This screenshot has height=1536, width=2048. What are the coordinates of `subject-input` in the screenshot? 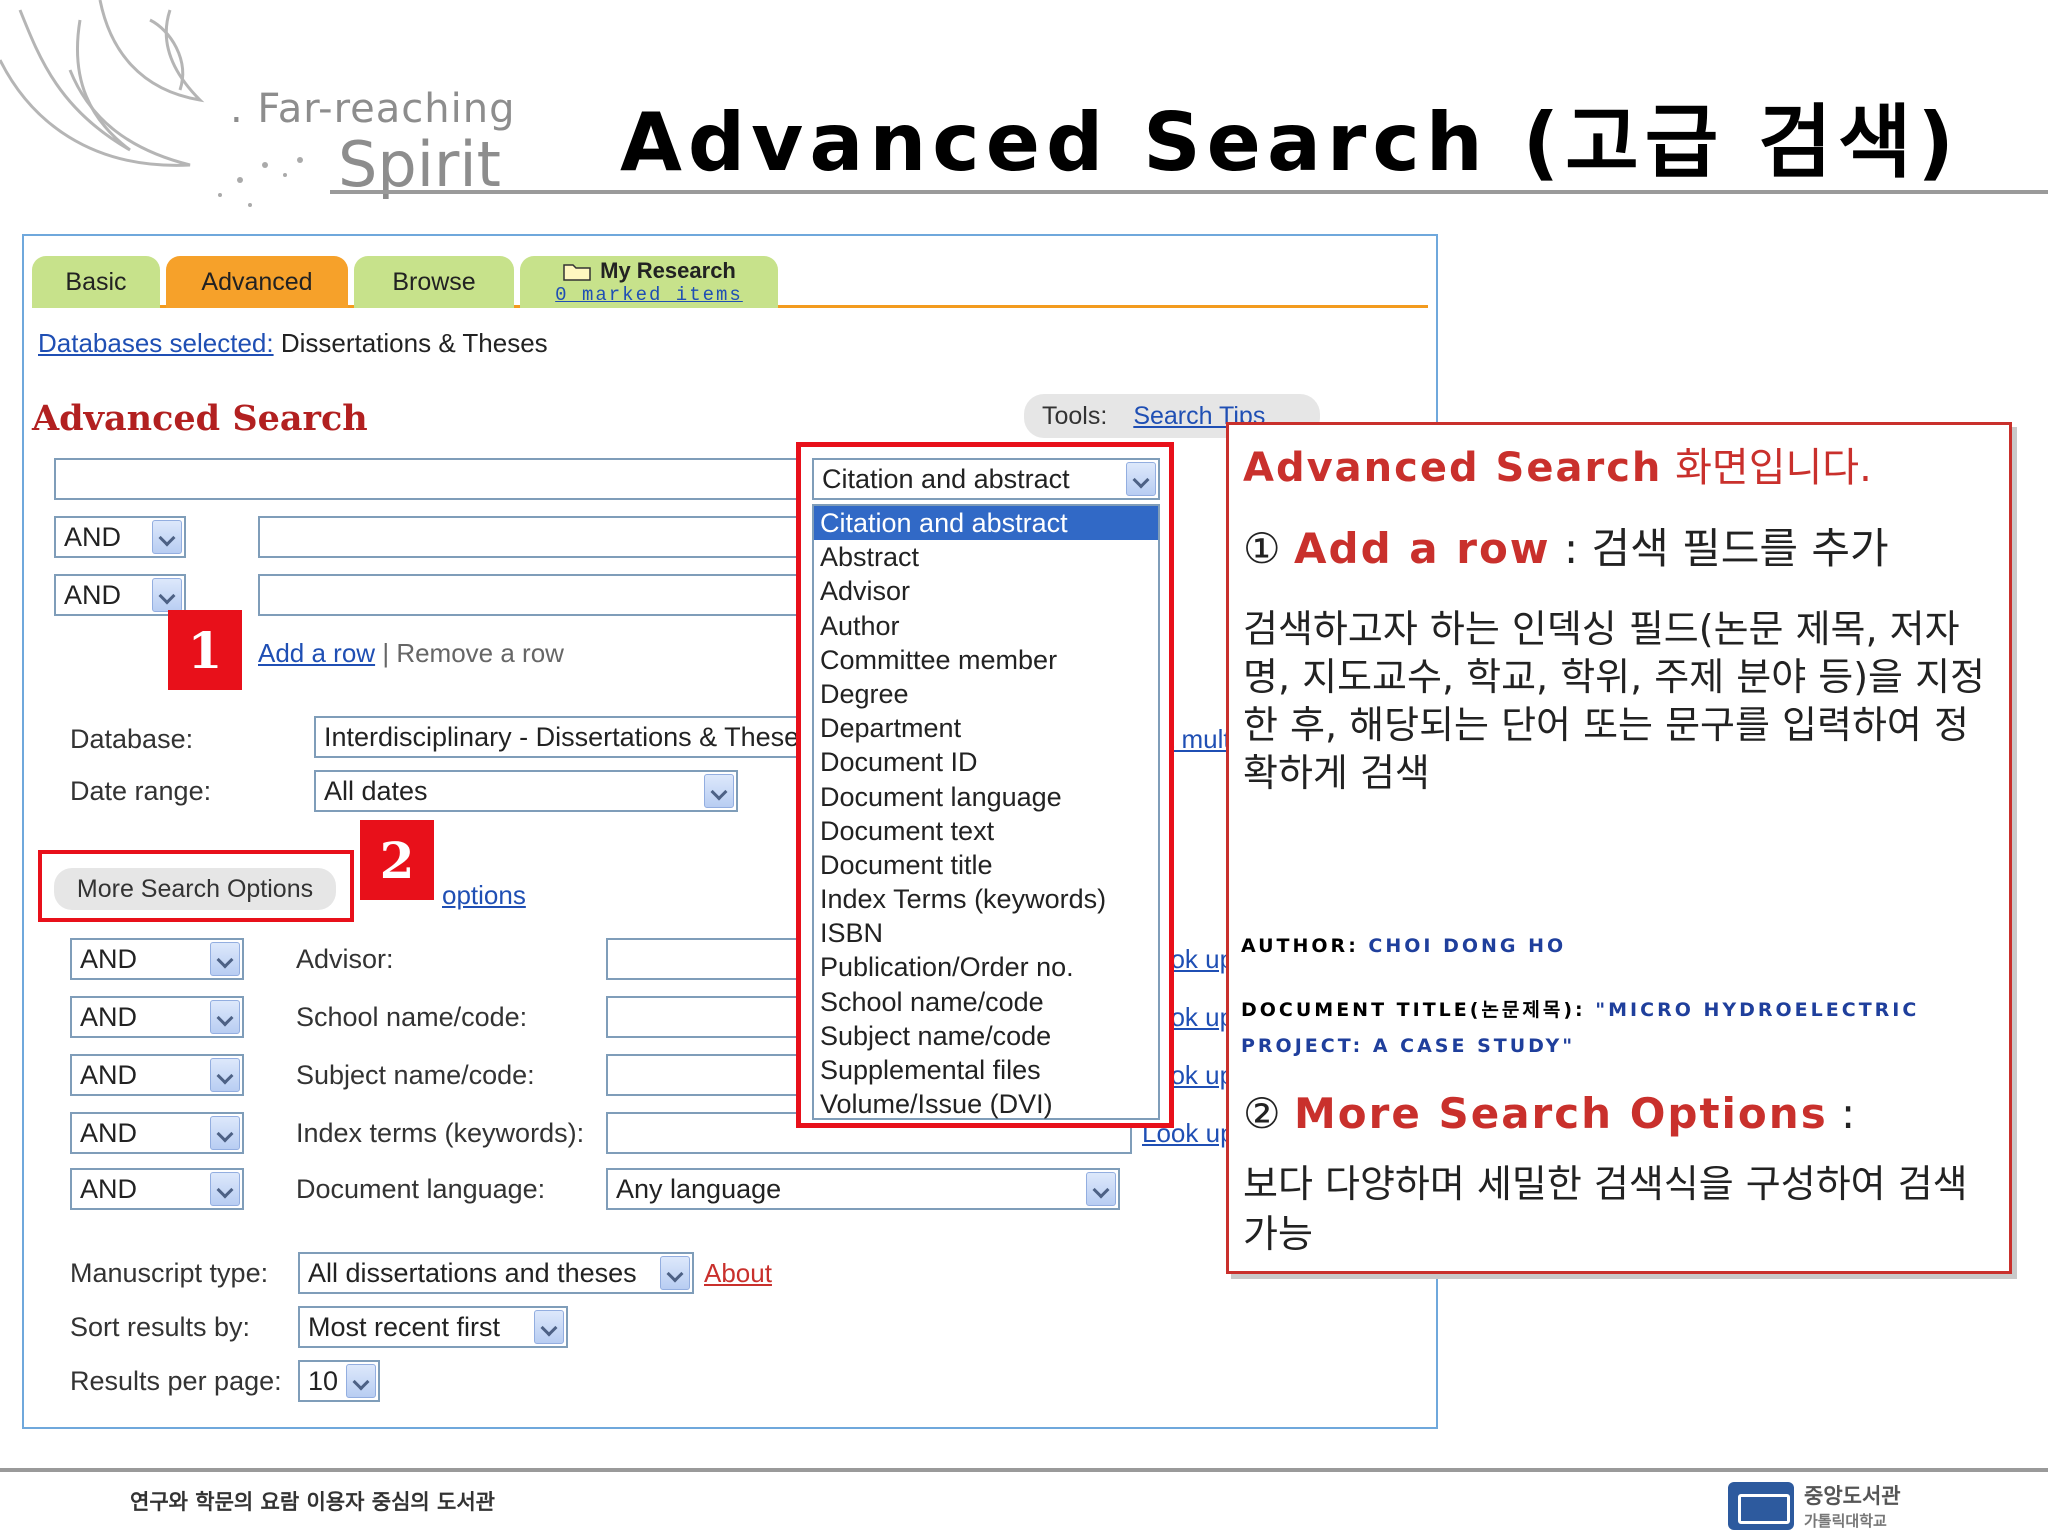 It's located at (716, 1075).